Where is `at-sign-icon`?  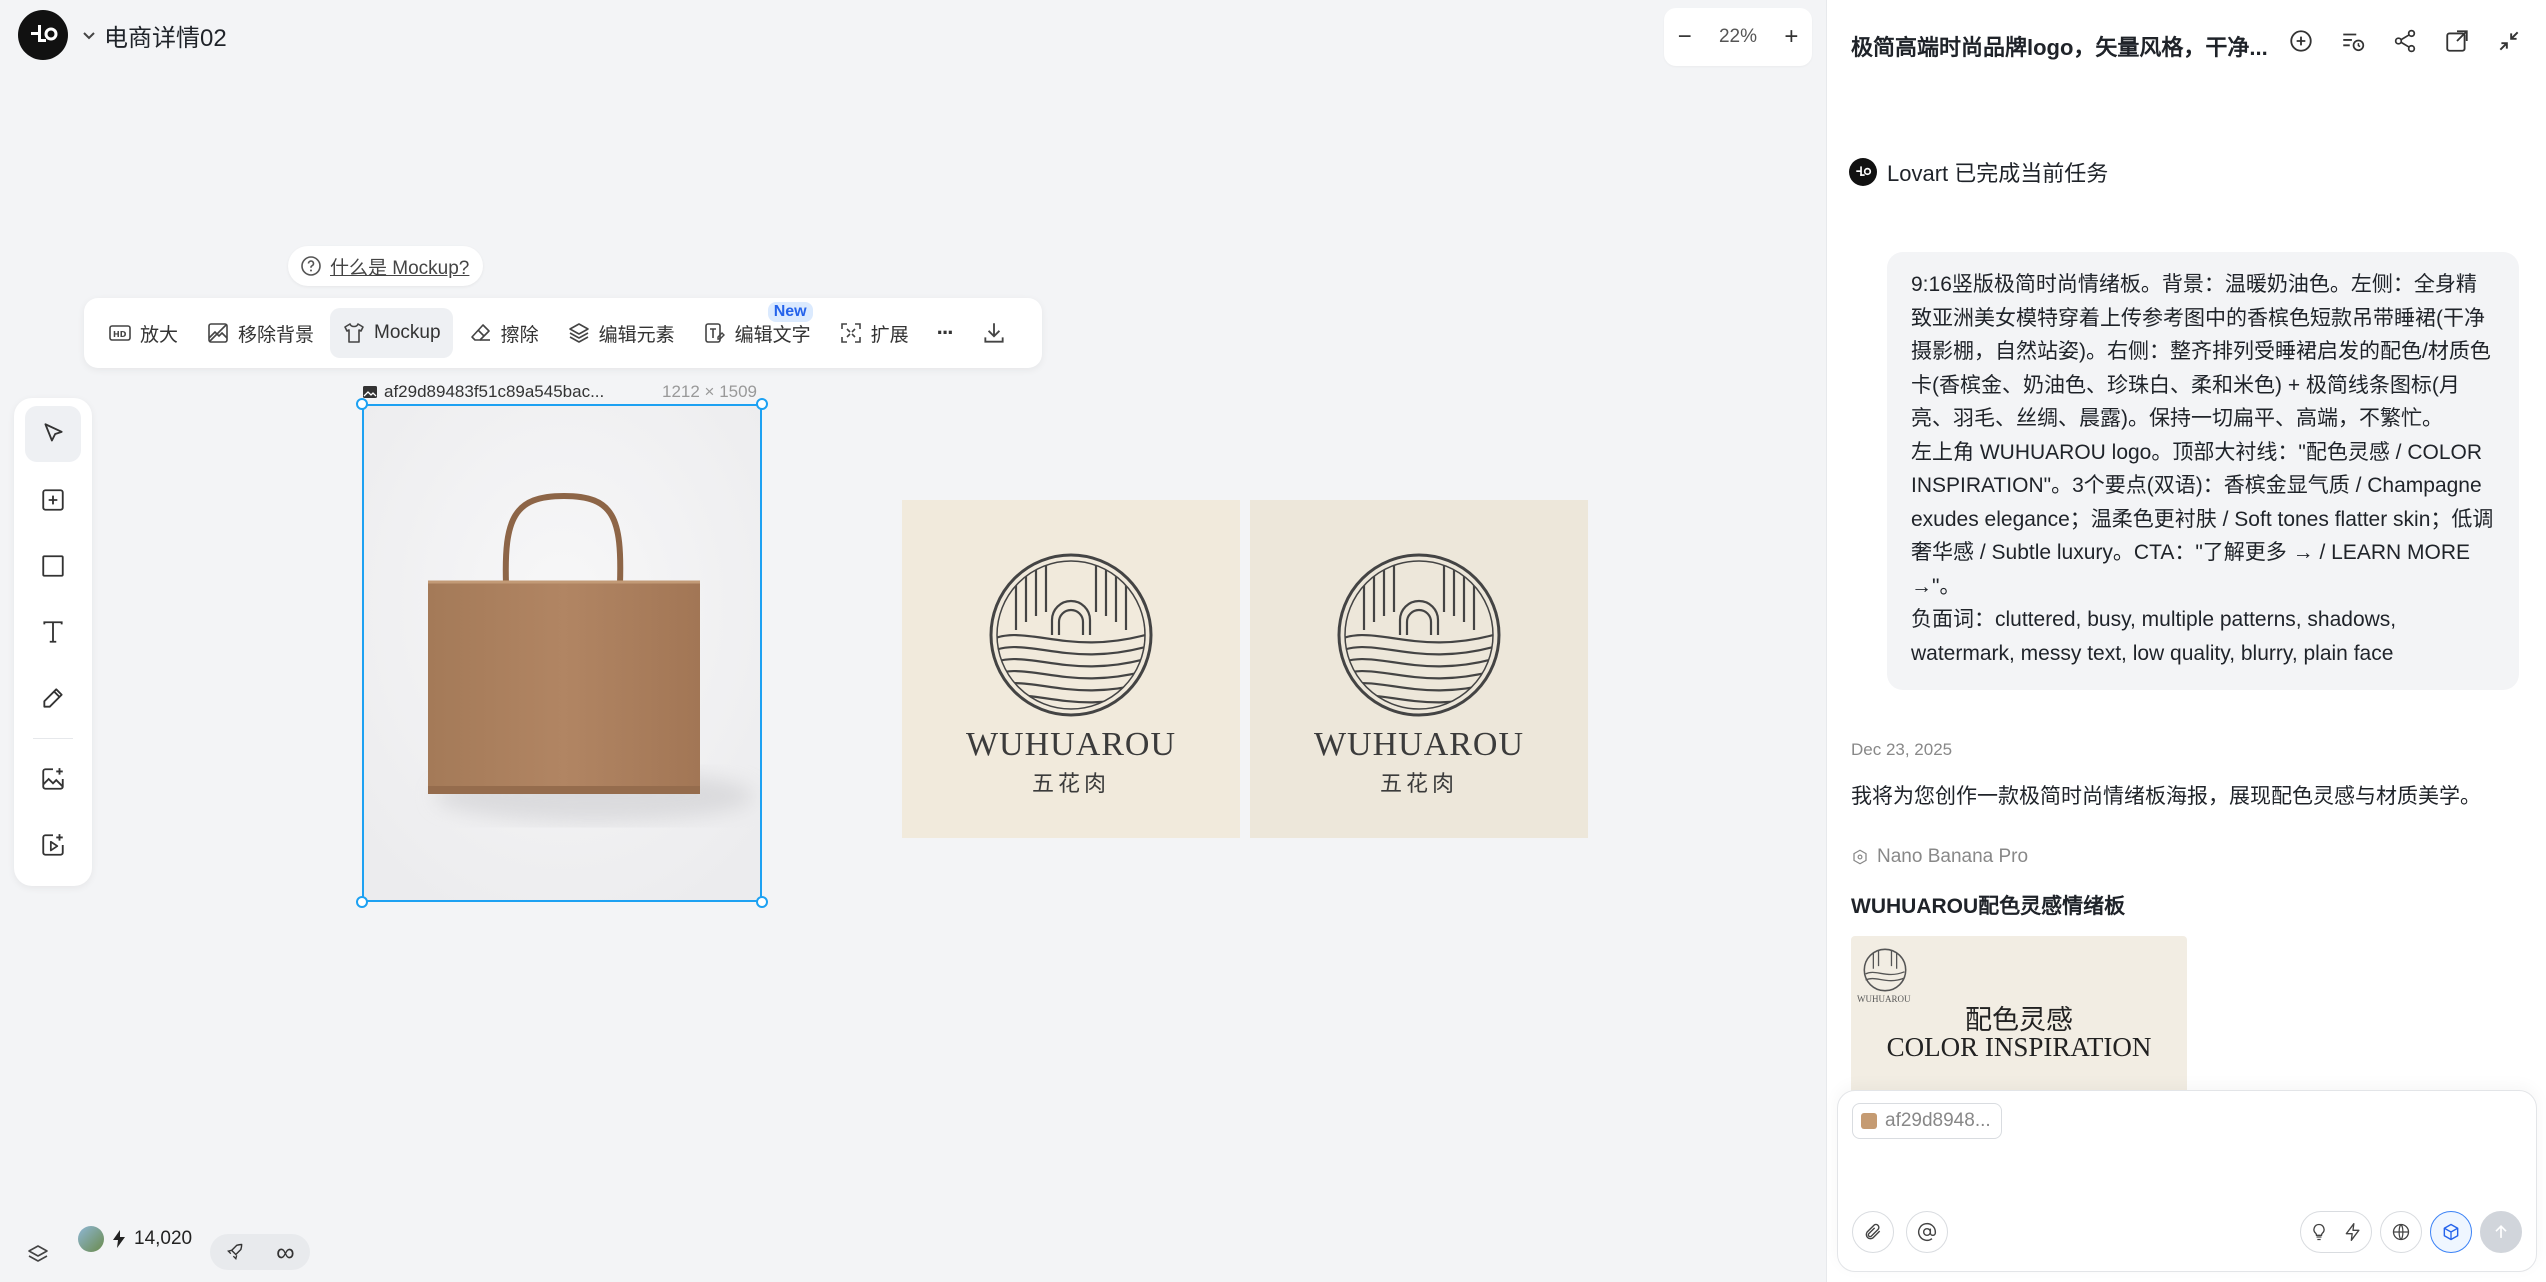 at-sign-icon is located at coordinates (1927, 1232).